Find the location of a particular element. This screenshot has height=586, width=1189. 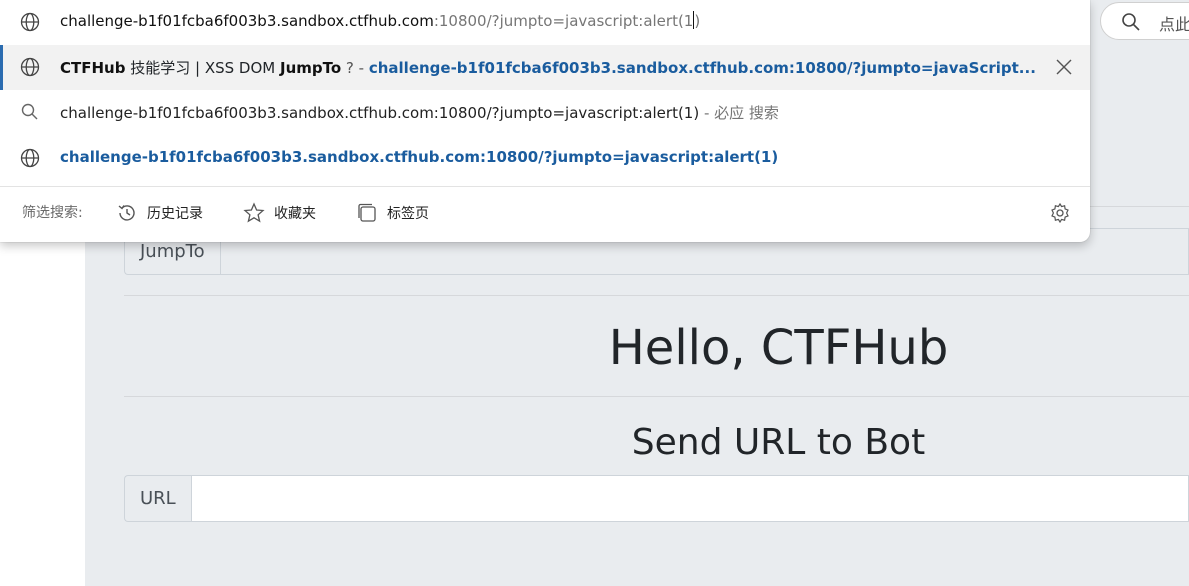

suggestion-title: 技能学习 | XSS DOM is located at coordinates (202, 68).